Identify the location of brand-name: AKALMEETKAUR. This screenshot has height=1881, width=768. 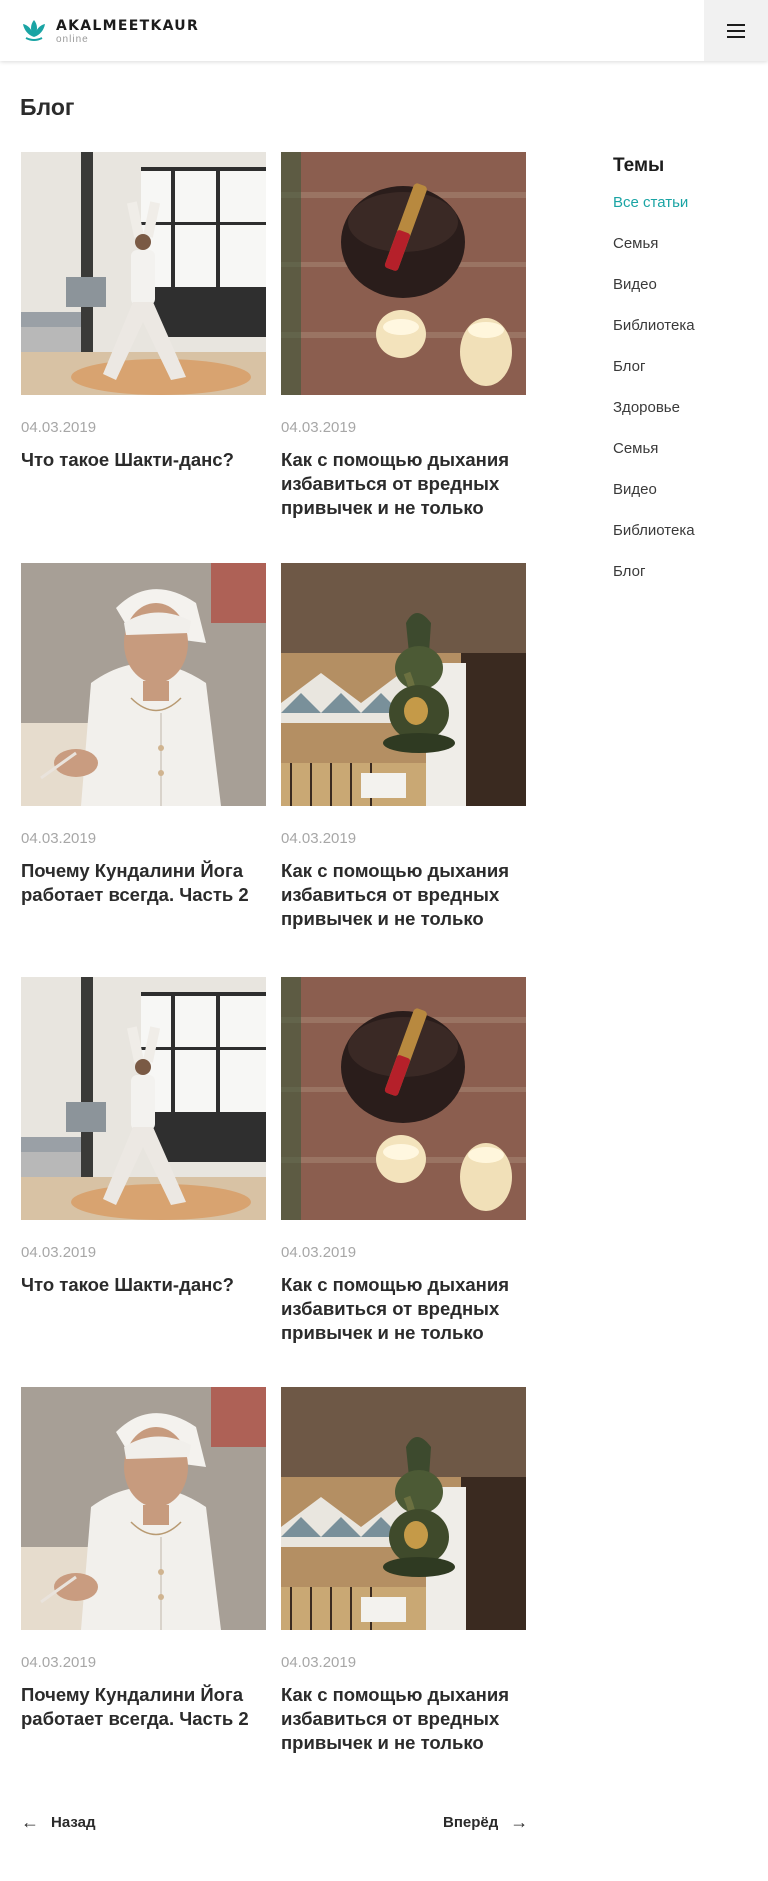
(128, 26).